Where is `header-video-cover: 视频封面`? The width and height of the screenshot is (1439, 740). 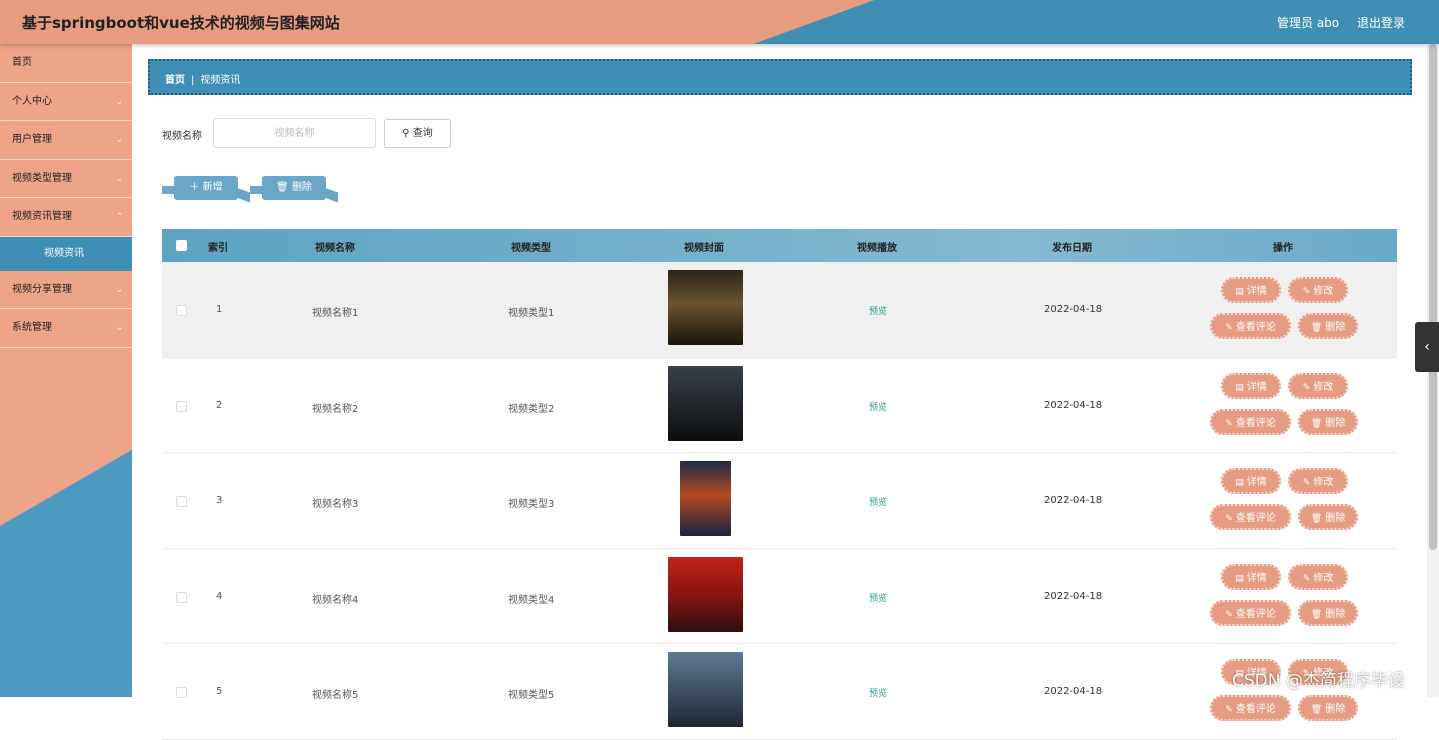
header-video-cover: 视频封面 is located at coordinates (704, 248).